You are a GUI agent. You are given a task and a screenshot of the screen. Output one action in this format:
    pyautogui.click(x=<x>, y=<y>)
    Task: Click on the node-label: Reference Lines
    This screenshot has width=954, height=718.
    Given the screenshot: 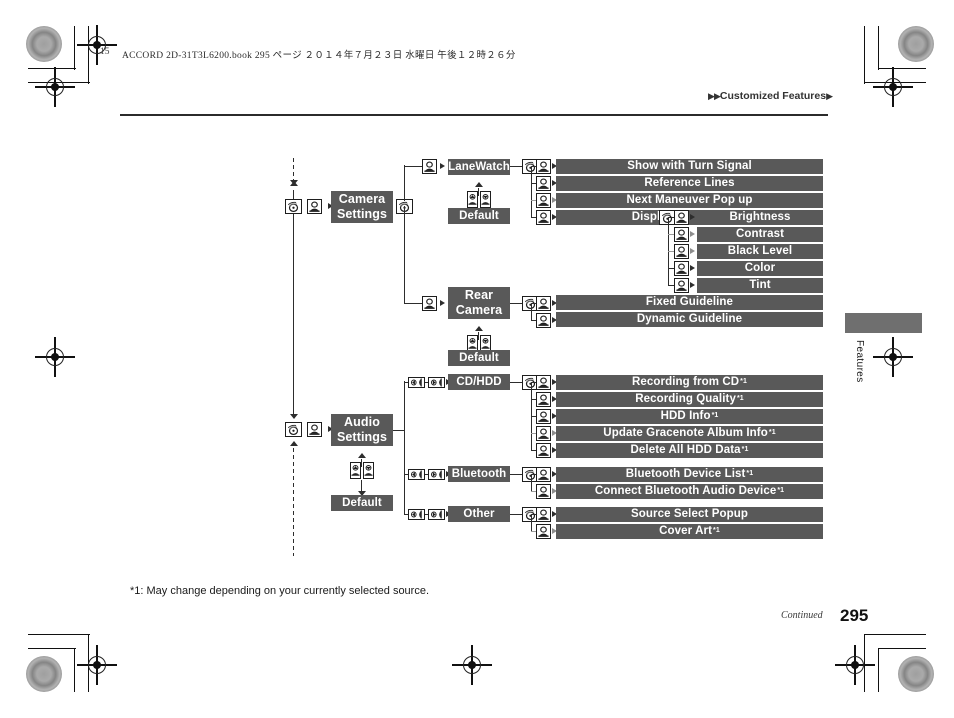 What is the action you would take?
    pyautogui.click(x=689, y=183)
    